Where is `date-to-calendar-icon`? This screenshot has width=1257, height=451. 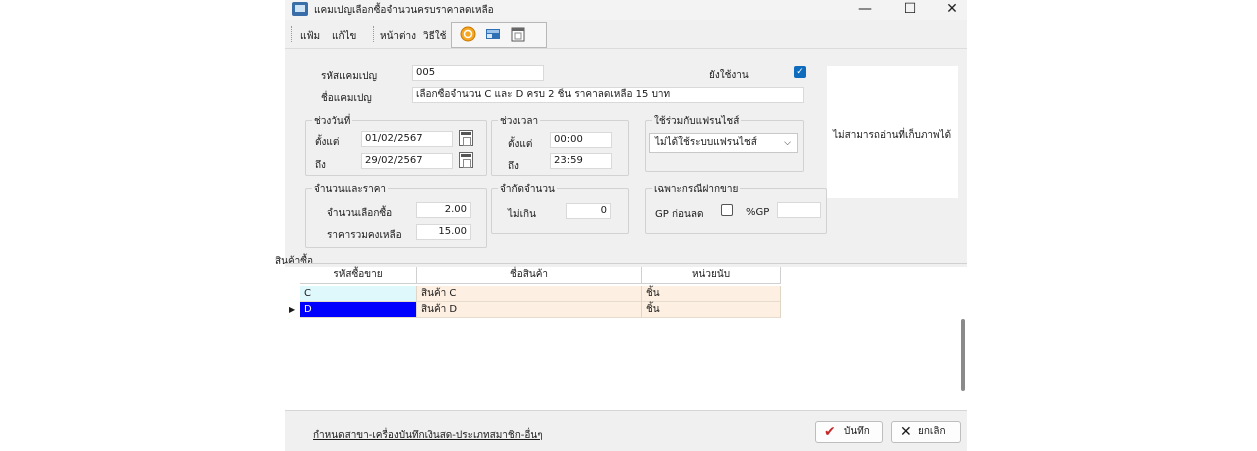 date-to-calendar-icon is located at coordinates (466, 160).